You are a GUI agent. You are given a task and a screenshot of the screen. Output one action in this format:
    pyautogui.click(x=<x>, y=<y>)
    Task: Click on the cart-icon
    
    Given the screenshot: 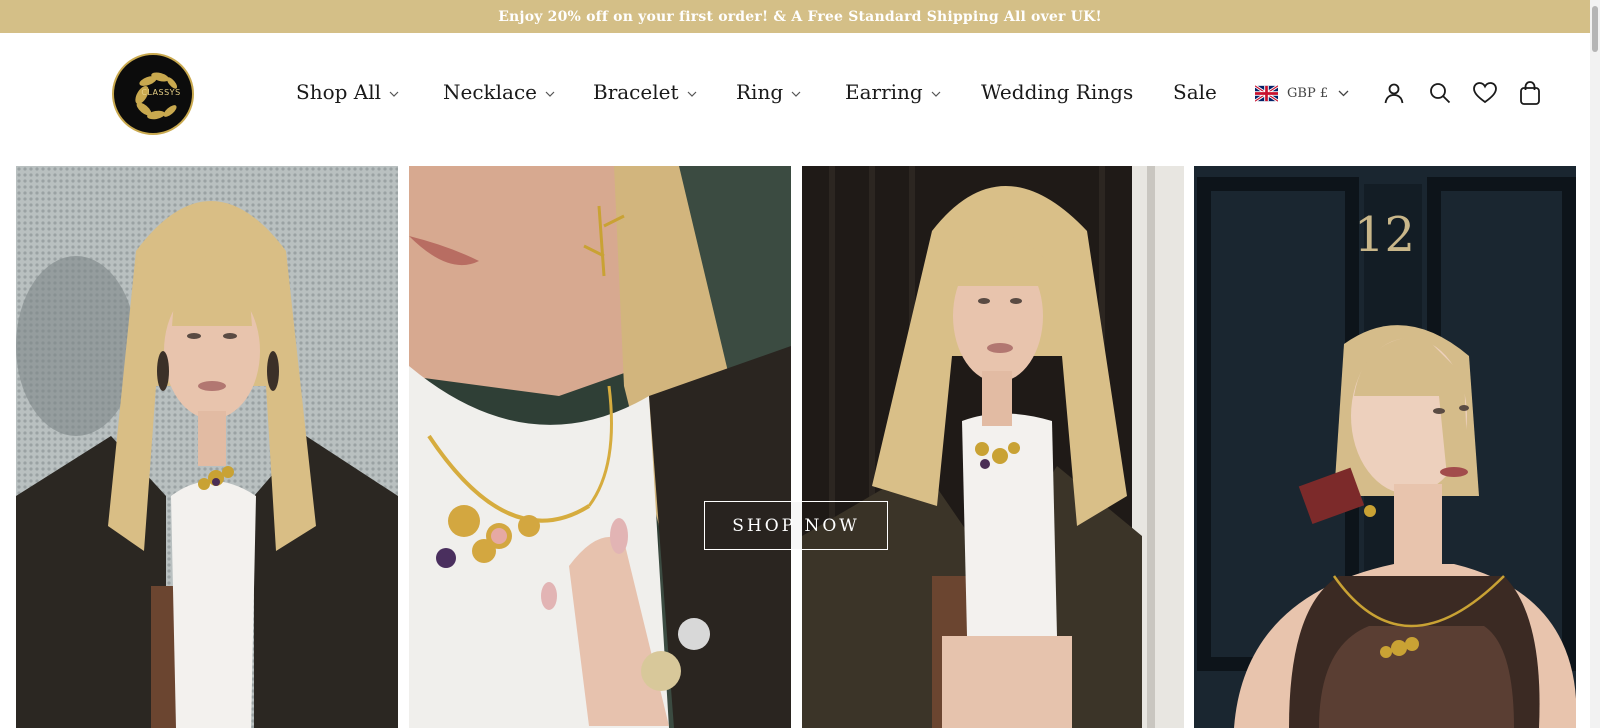 What is the action you would take?
    pyautogui.click(x=1530, y=93)
    